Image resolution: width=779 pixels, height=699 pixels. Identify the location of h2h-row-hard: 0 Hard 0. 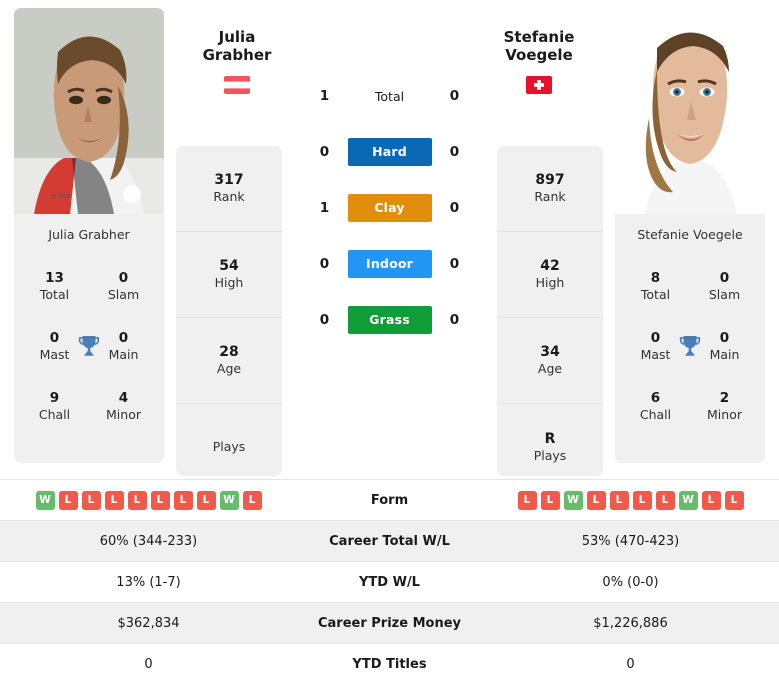
(389, 152).